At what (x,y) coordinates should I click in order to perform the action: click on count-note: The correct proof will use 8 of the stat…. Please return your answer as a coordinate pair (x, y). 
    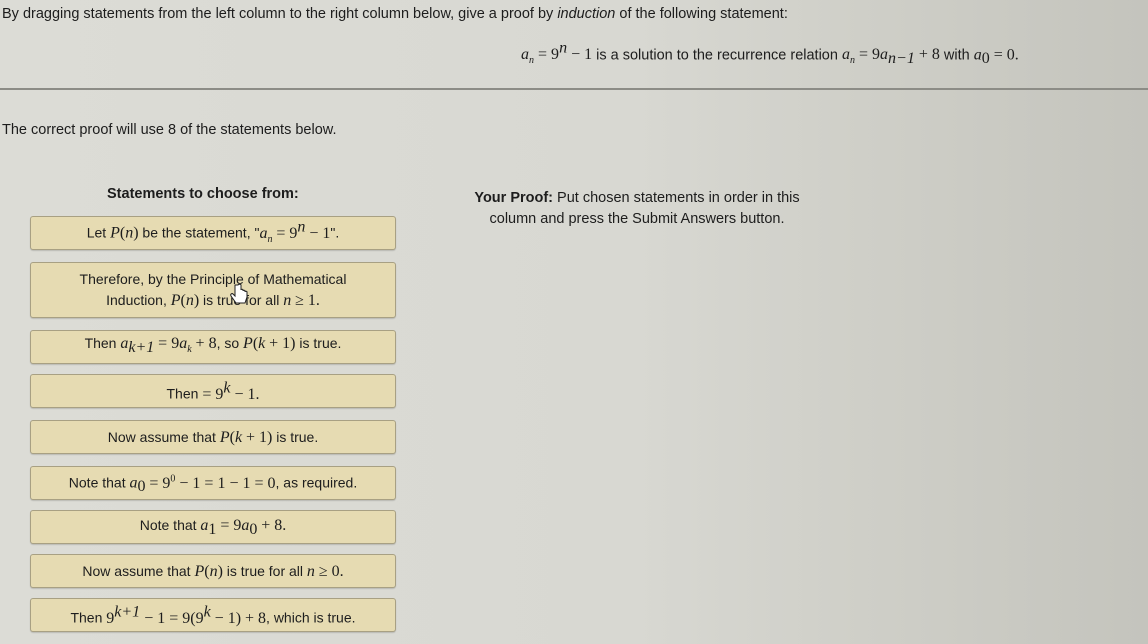
    Looking at the image, I should click on (169, 130).